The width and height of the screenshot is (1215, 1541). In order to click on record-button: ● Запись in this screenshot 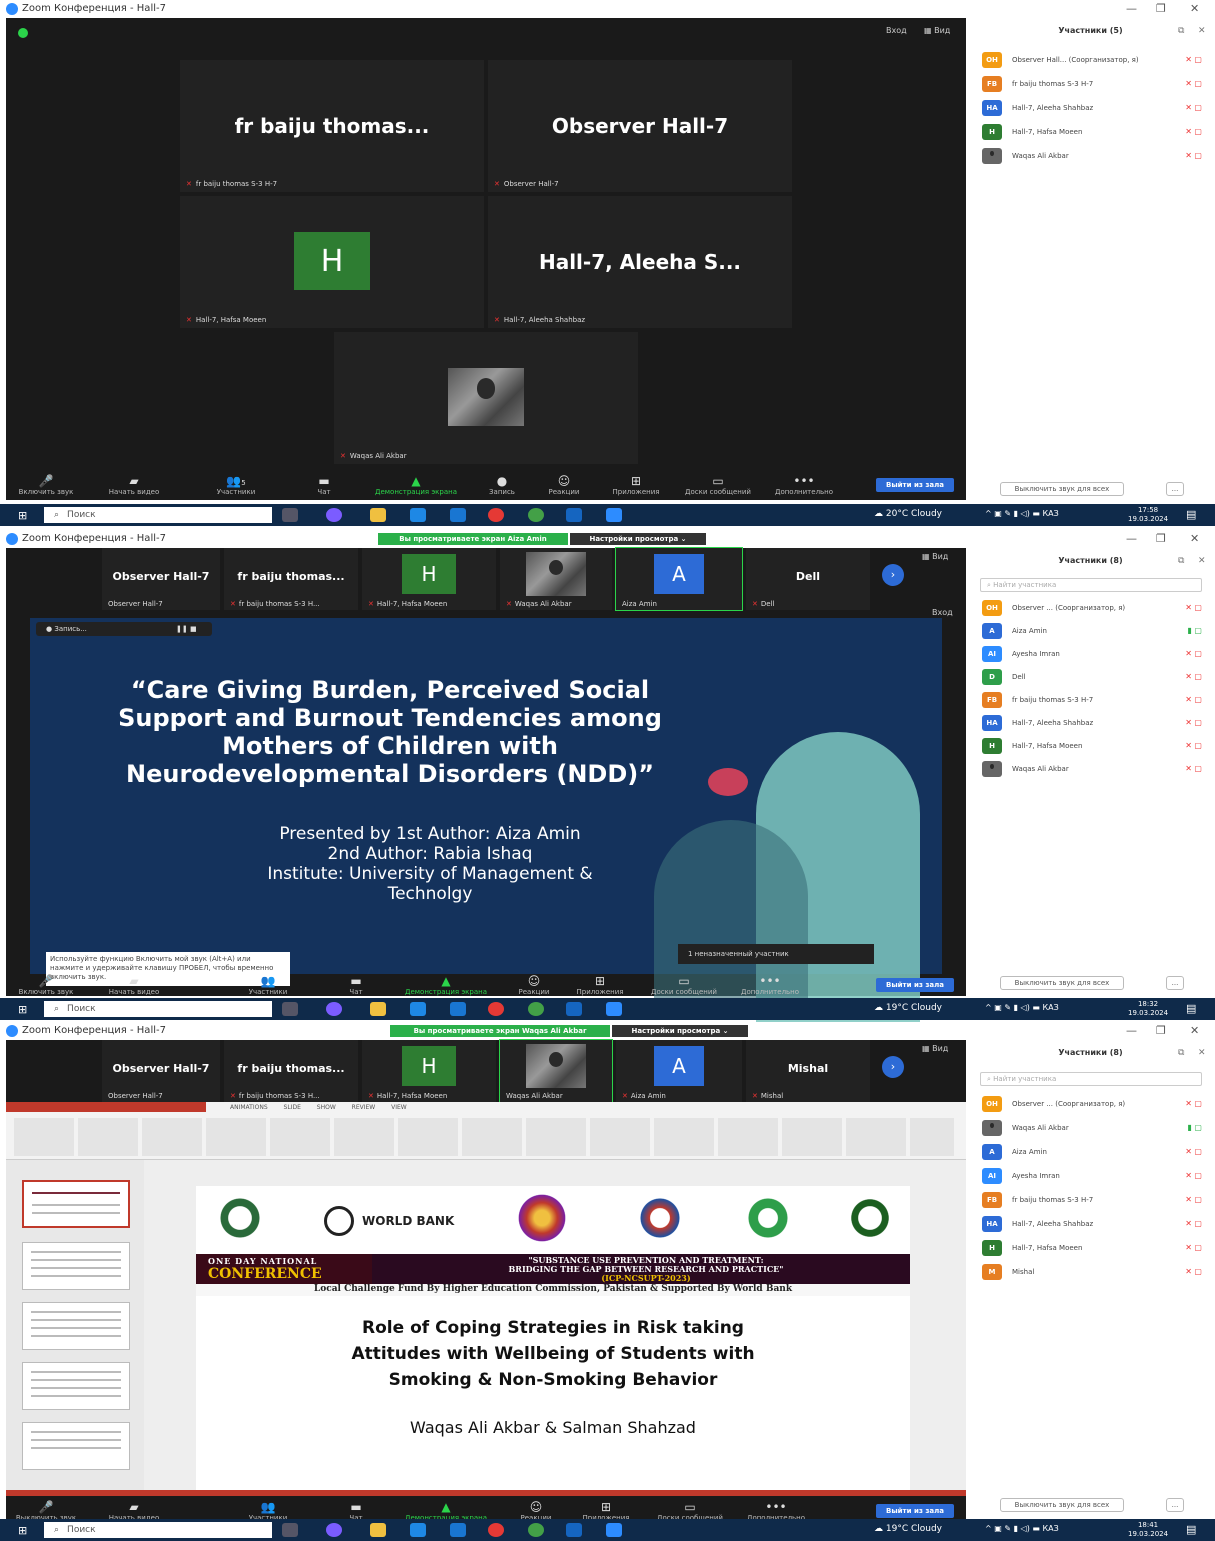, I will do `click(502, 485)`.